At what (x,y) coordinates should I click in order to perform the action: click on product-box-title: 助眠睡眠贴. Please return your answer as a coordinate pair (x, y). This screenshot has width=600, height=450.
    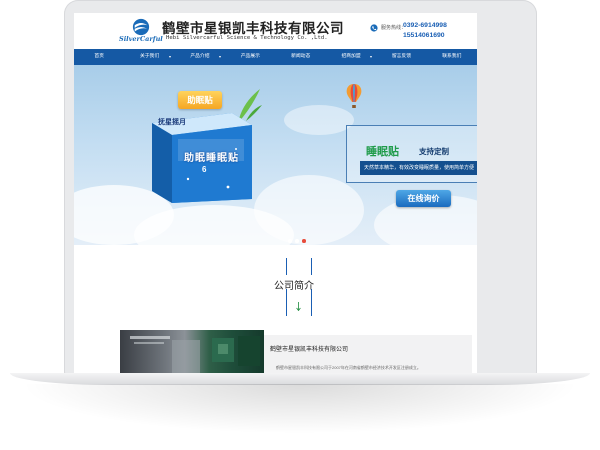
    Looking at the image, I should click on (211, 158).